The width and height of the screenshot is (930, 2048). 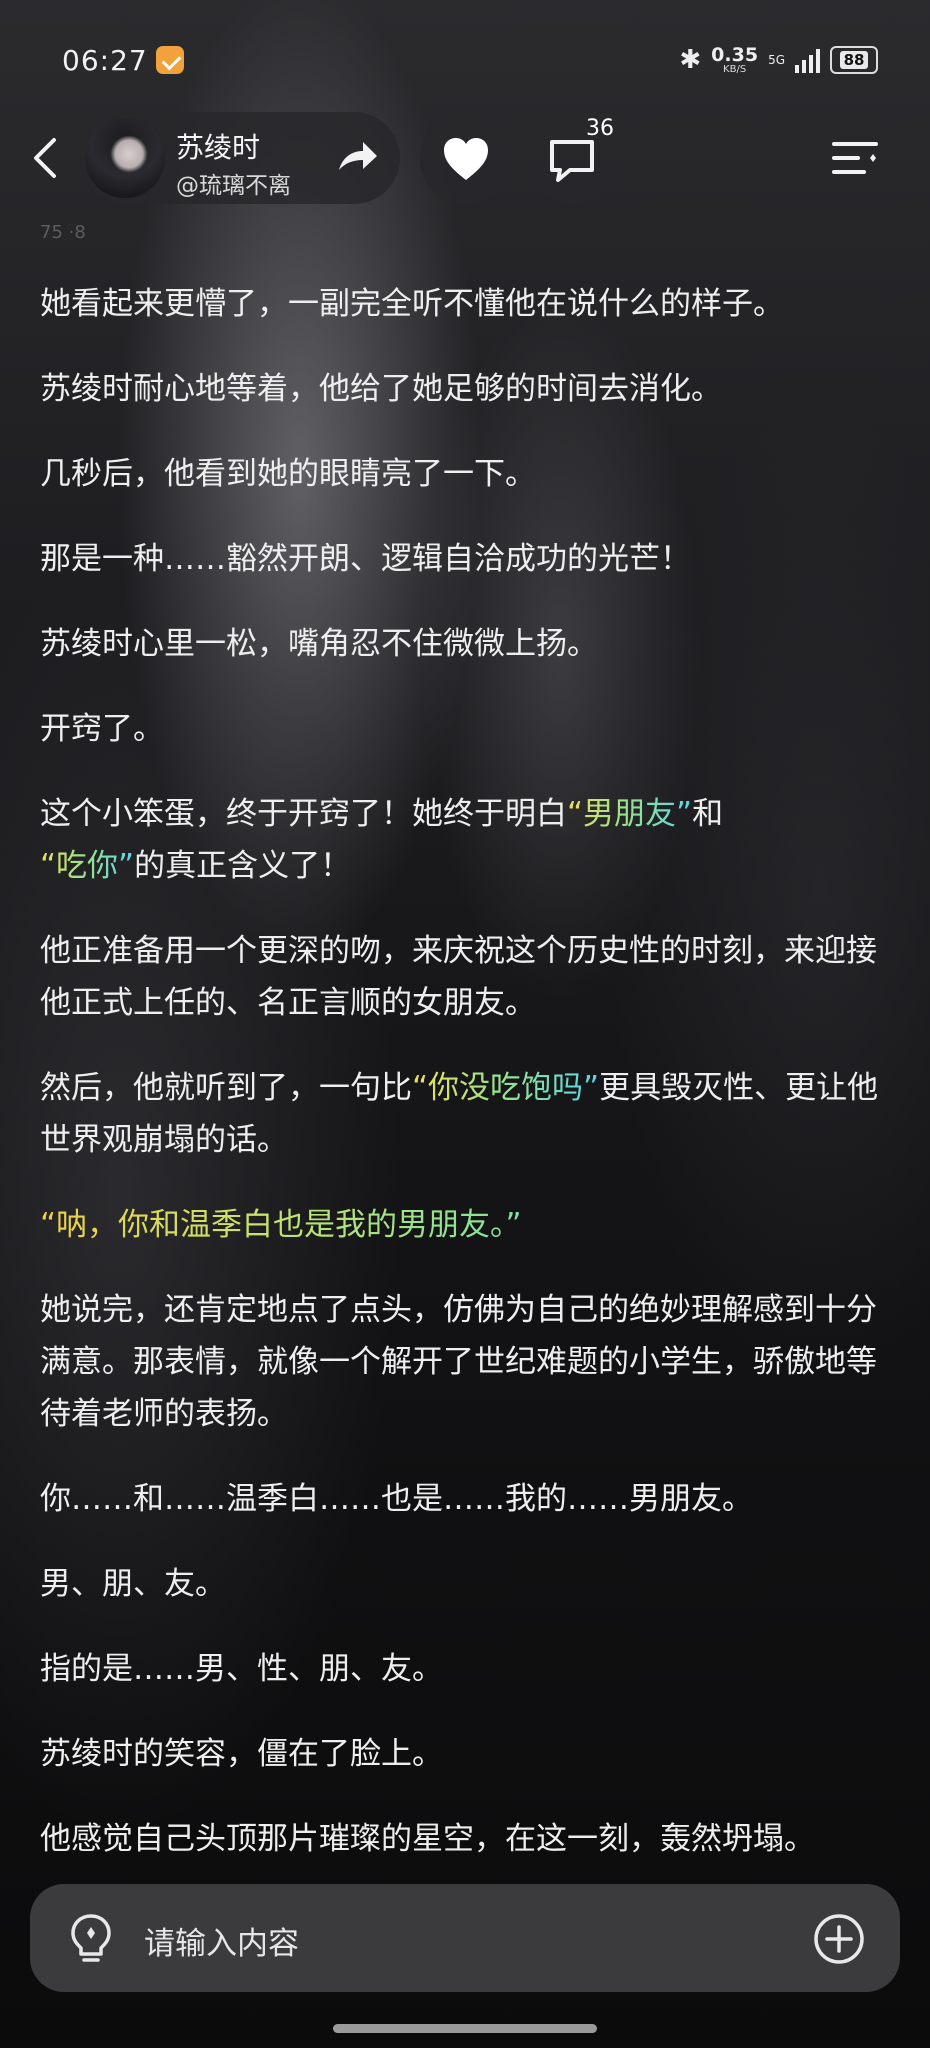 I want to click on comment-icon, so click(x=572, y=161).